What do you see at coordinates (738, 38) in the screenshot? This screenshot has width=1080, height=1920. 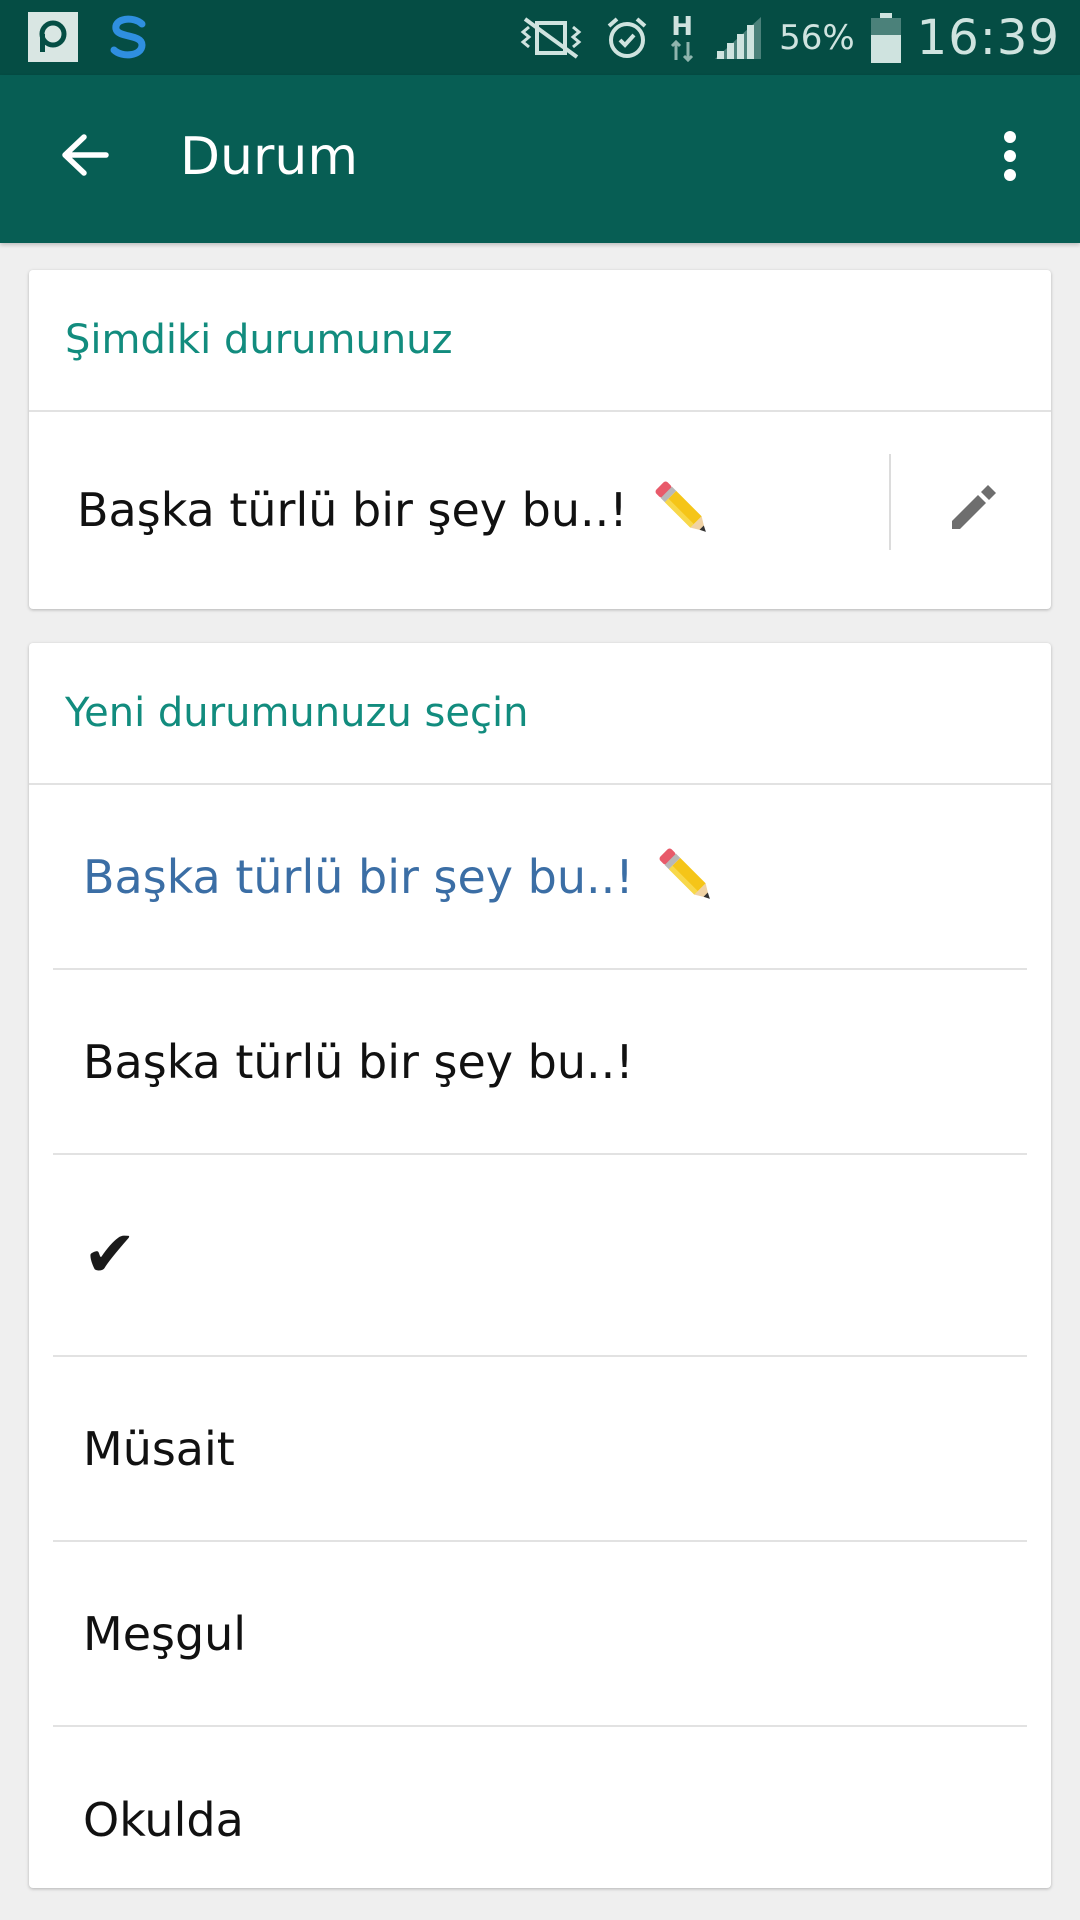 I see `signal-icon` at bounding box center [738, 38].